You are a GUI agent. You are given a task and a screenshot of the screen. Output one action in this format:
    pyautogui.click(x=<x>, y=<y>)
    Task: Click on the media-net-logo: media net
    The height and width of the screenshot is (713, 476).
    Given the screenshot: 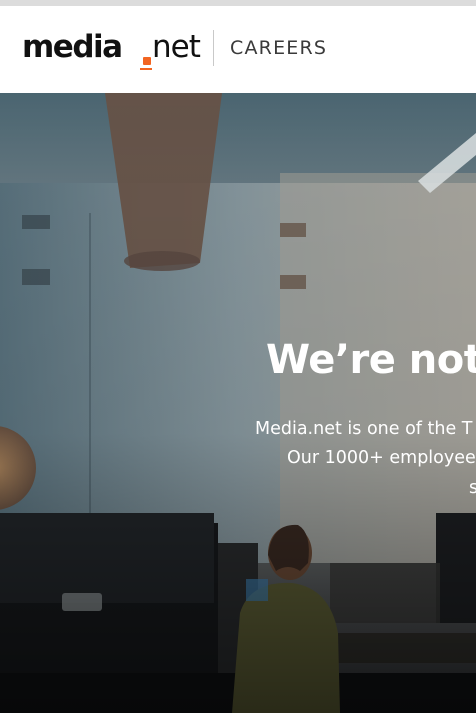 What is the action you would take?
    pyautogui.click(x=112, y=50)
    